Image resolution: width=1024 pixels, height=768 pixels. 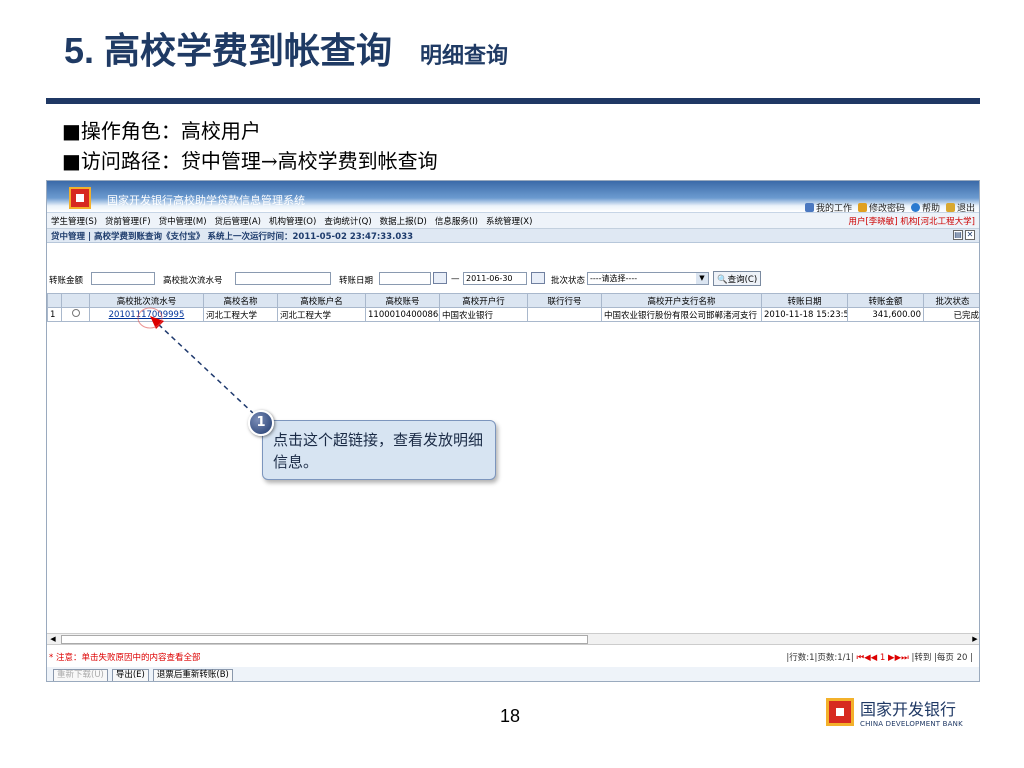 I want to click on batch-label: 高校批次流水号, so click(x=193, y=281).